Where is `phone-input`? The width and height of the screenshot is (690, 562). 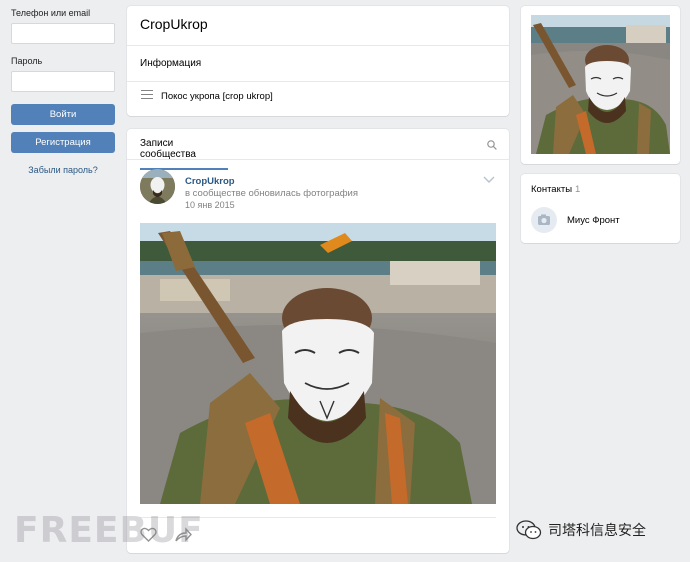
phone-input is located at coordinates (63, 33).